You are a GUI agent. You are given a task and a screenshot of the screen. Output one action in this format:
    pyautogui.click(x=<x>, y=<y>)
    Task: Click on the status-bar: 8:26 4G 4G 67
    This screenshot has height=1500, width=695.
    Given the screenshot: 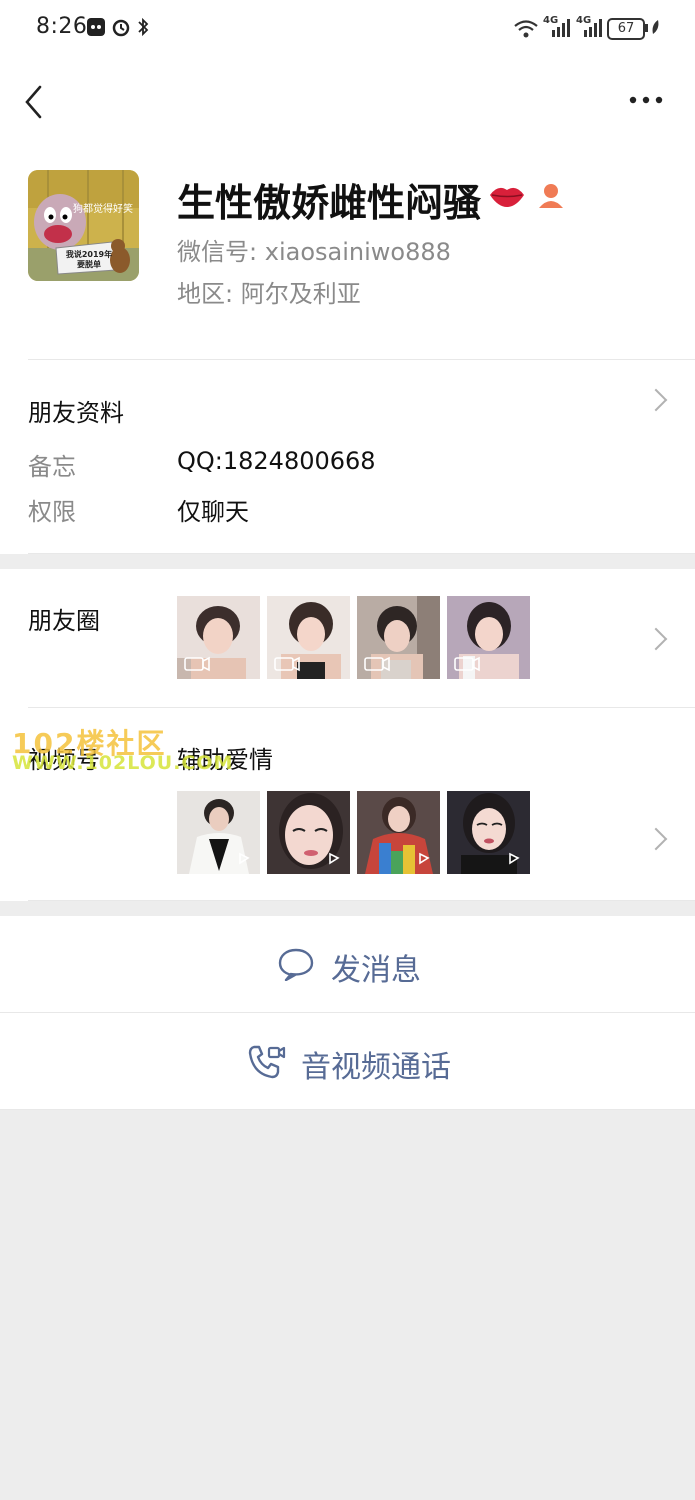 What is the action you would take?
    pyautogui.click(x=347, y=28)
    